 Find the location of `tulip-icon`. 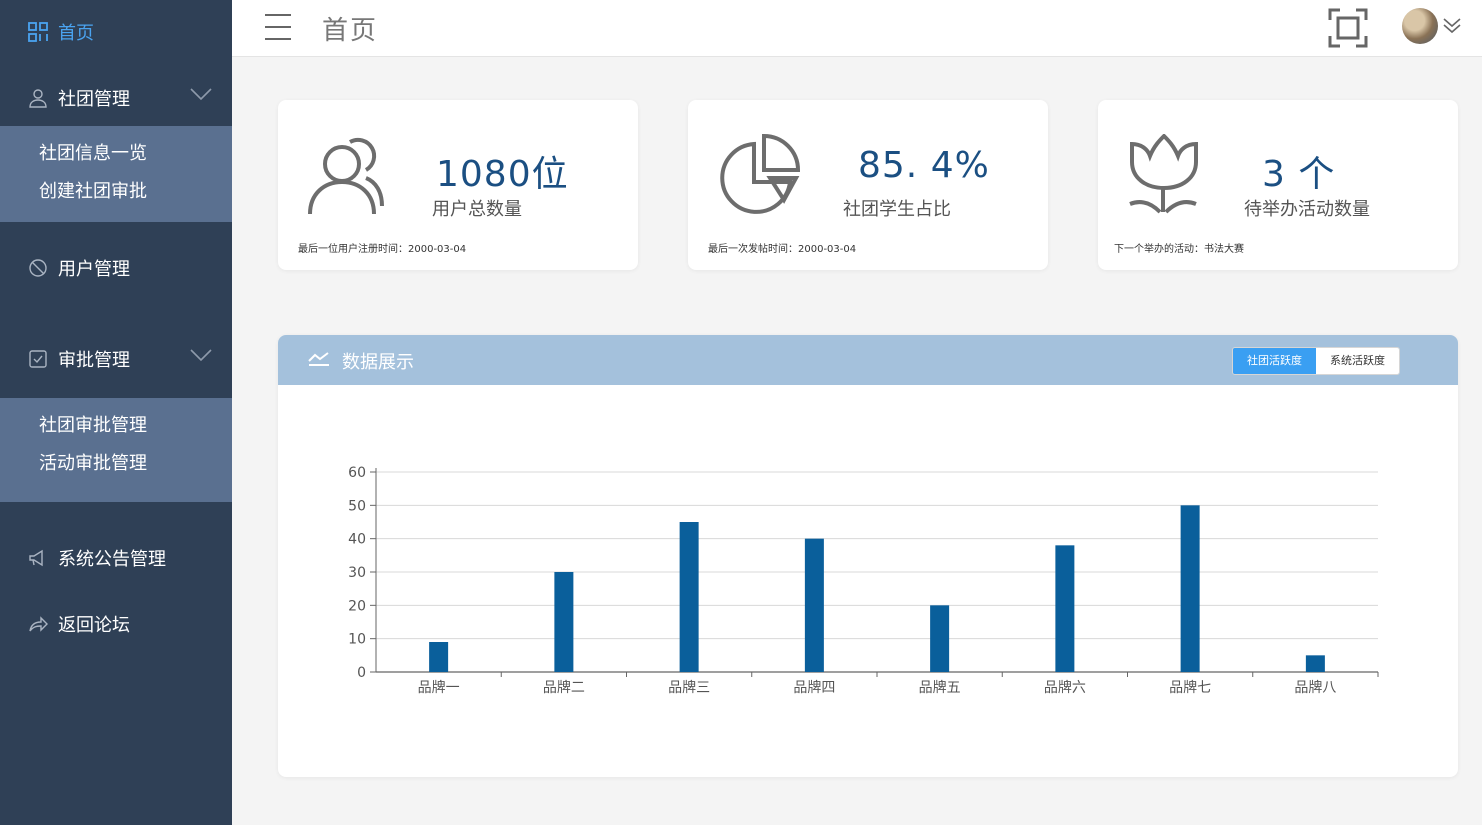

tulip-icon is located at coordinates (1163, 174).